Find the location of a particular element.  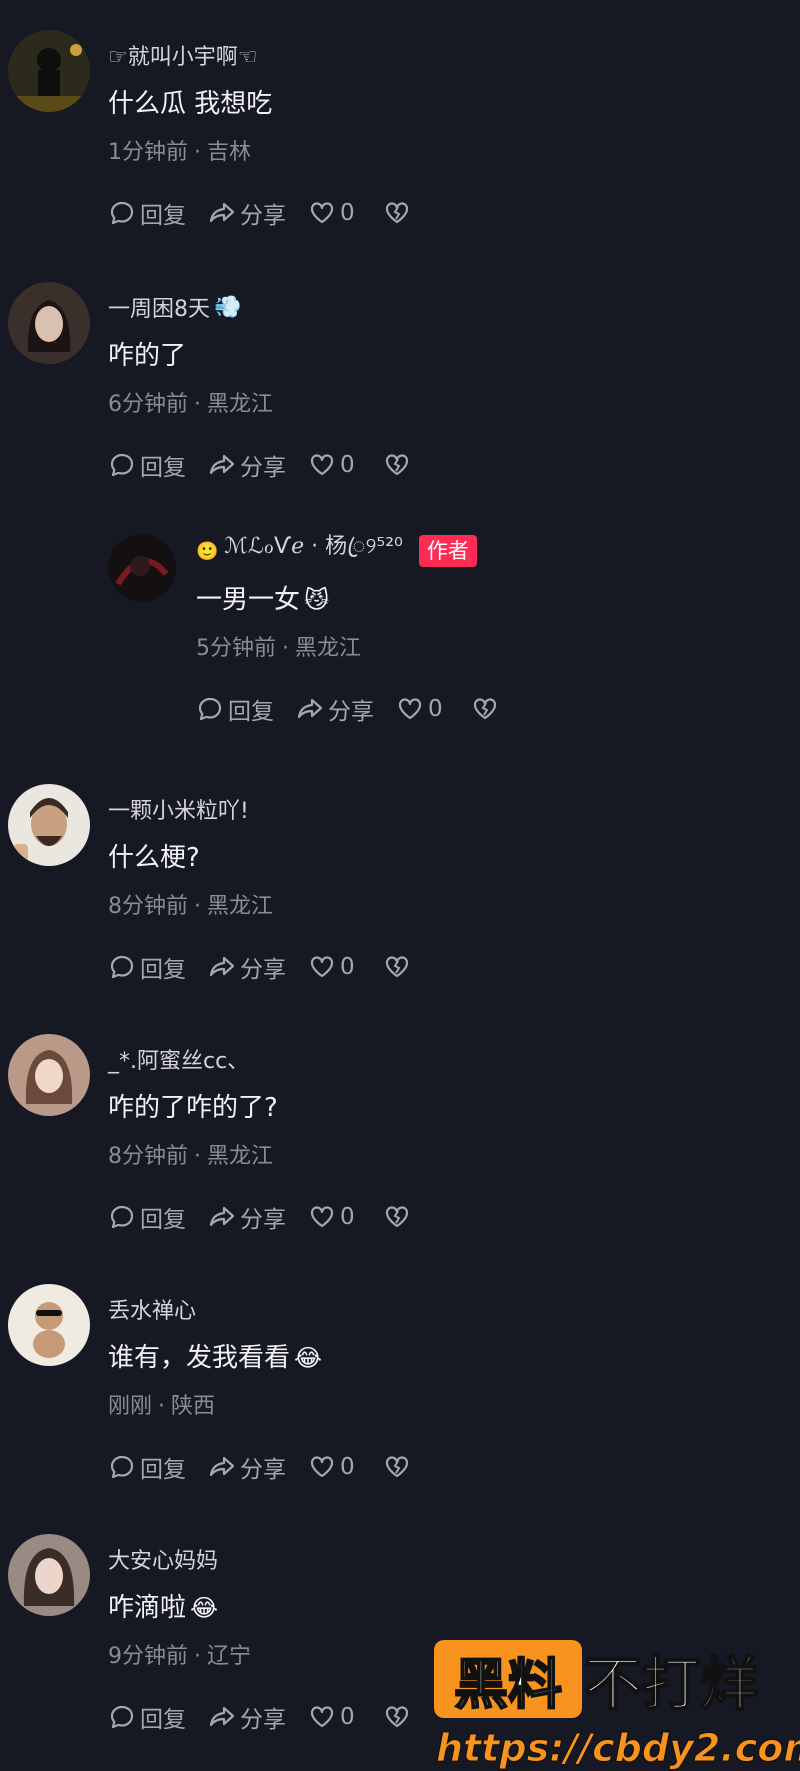

username: 大安心妈妈 is located at coordinates (272, 1559).